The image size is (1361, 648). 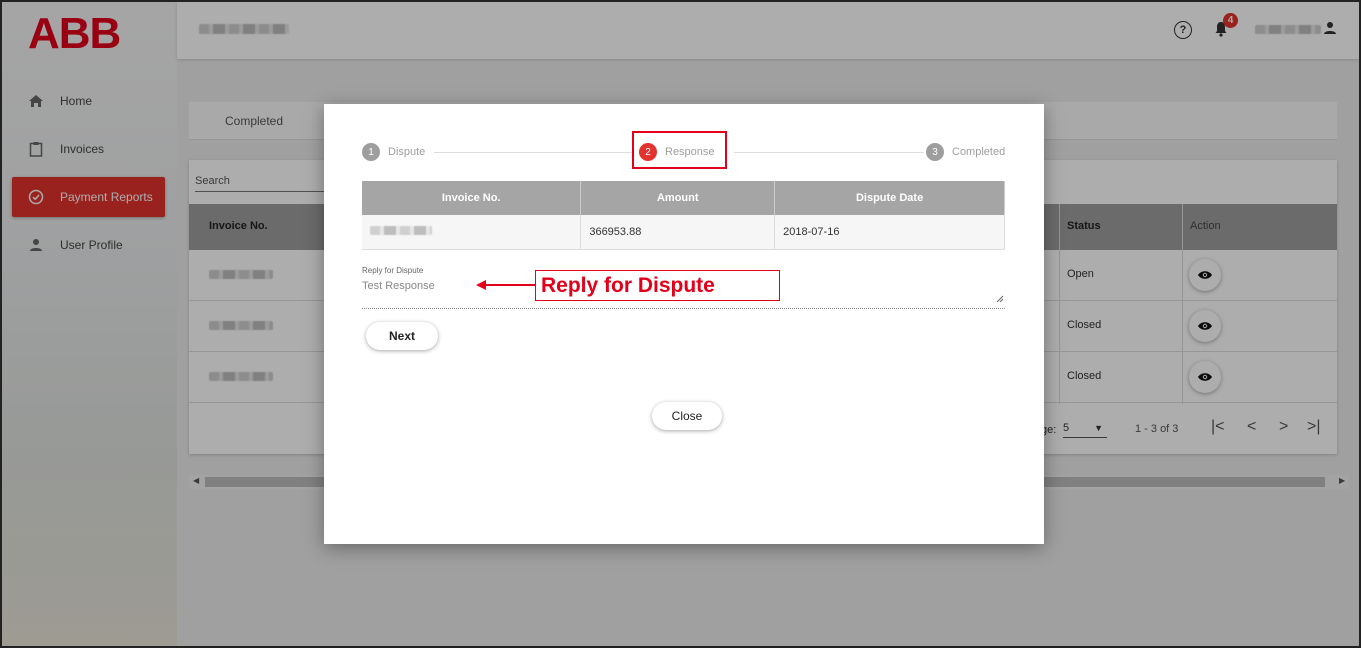 What do you see at coordinates (687, 416) in the screenshot?
I see `close-button: Close` at bounding box center [687, 416].